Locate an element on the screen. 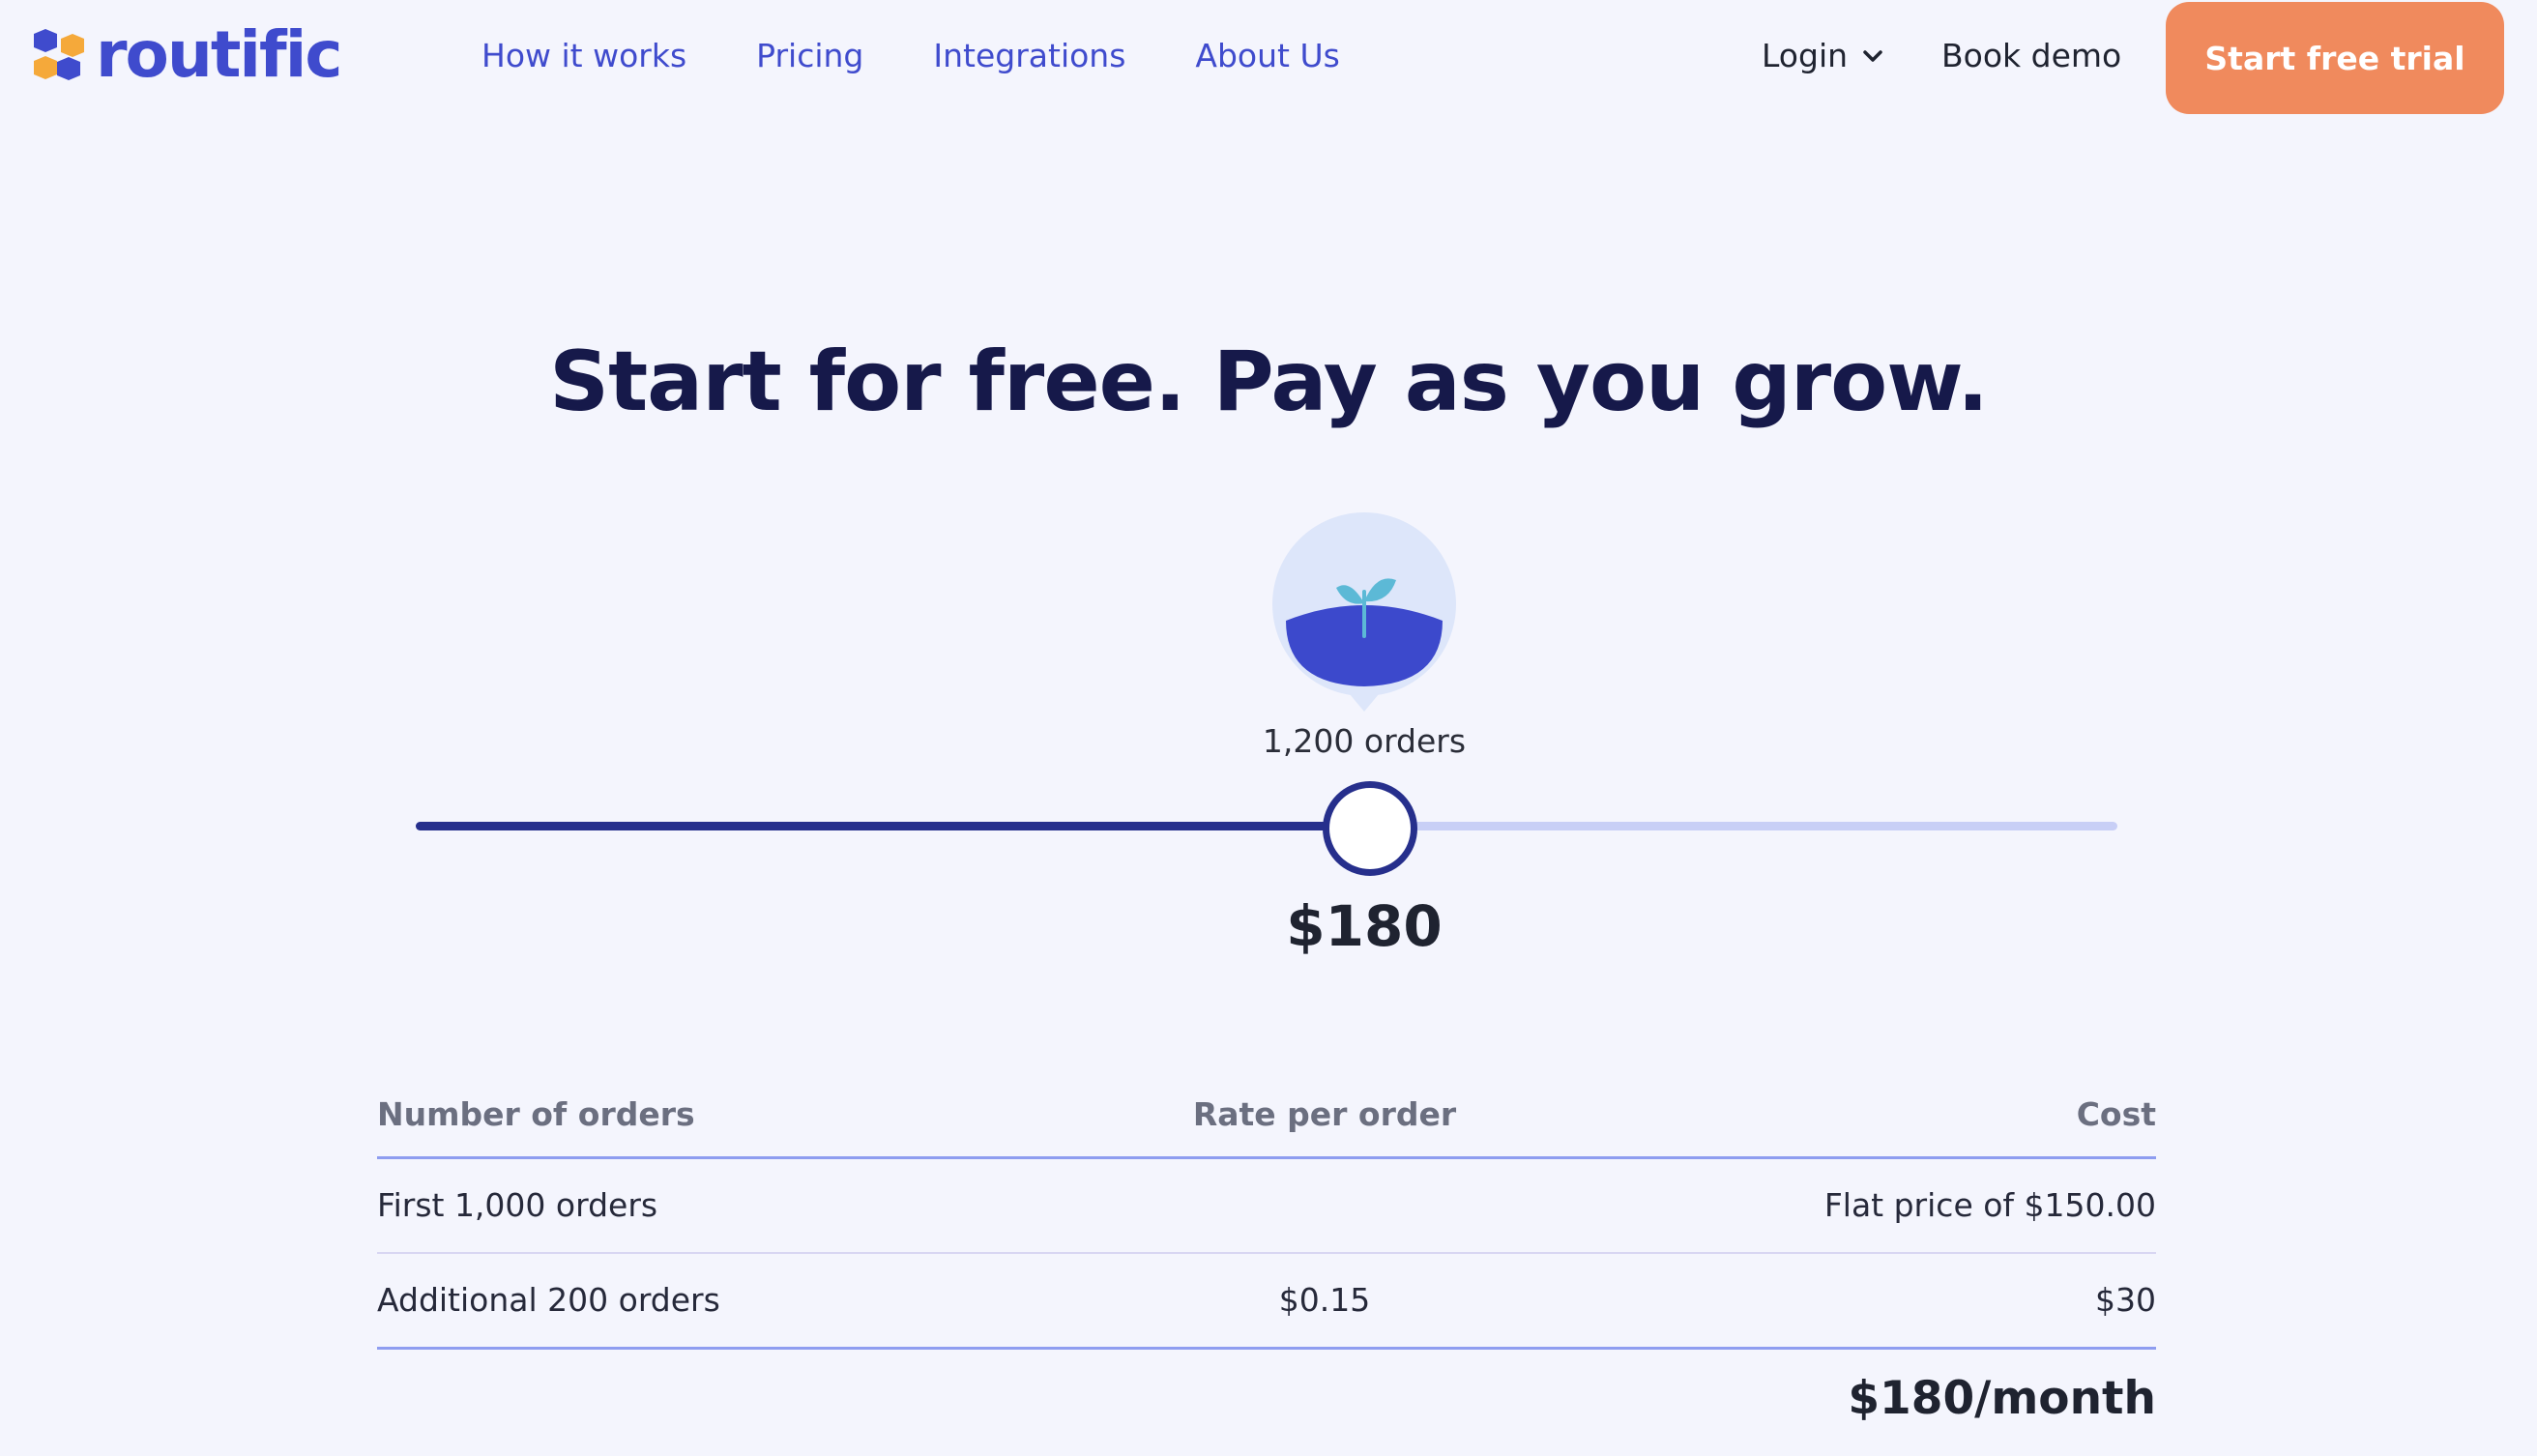 Image resolution: width=2537 pixels, height=1456 pixels. orders-count-label: 1,200 orders is located at coordinates (1364, 741).